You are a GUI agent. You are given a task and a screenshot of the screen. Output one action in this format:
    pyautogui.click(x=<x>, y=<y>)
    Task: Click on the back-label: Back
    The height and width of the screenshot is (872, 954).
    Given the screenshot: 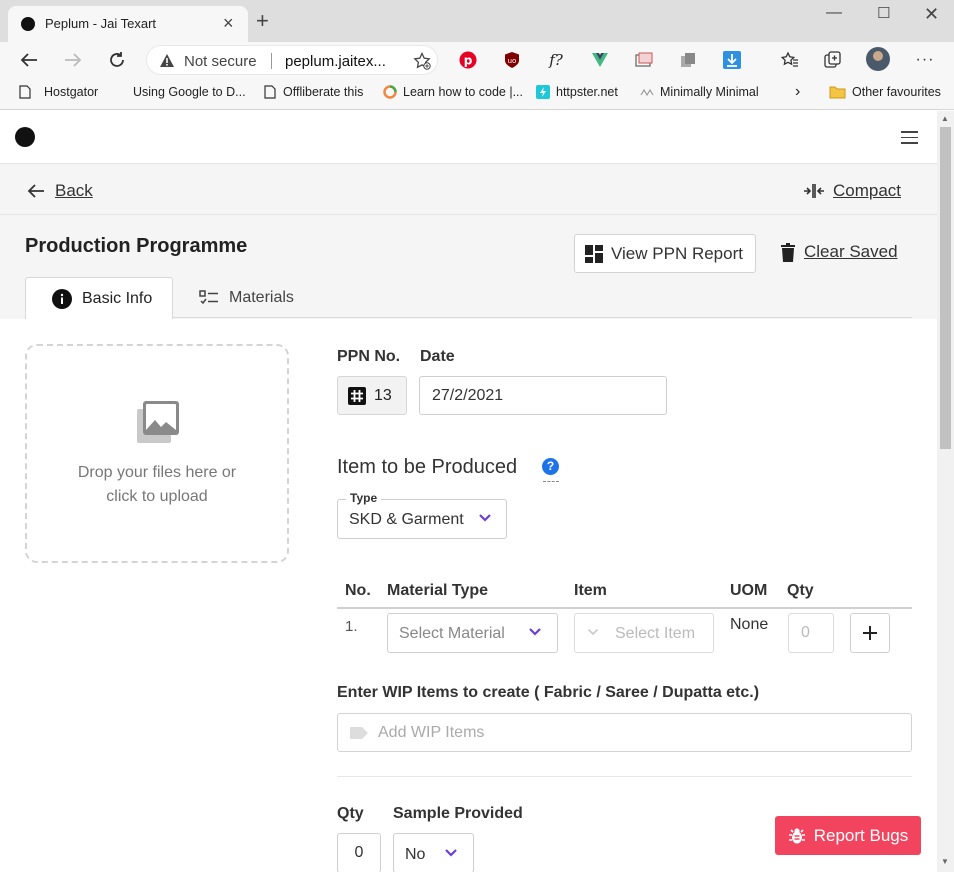 What is the action you would take?
    pyautogui.click(x=74, y=190)
    